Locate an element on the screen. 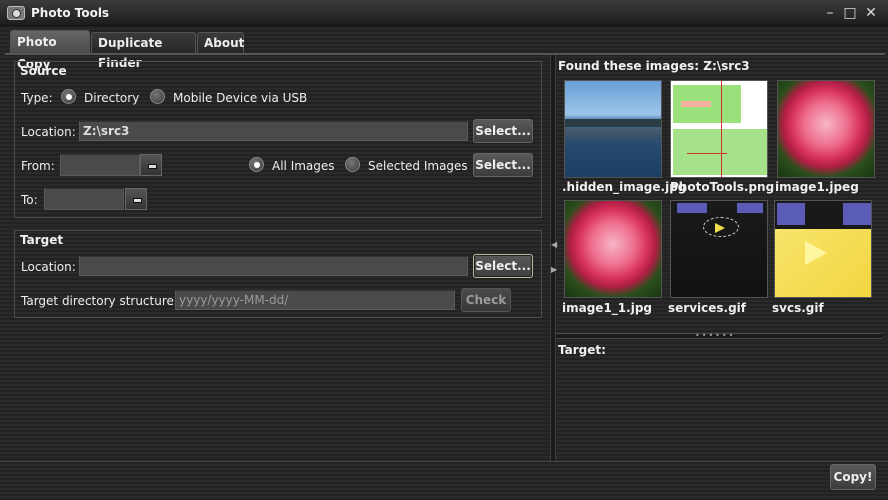  check-button: Check is located at coordinates (486, 300).